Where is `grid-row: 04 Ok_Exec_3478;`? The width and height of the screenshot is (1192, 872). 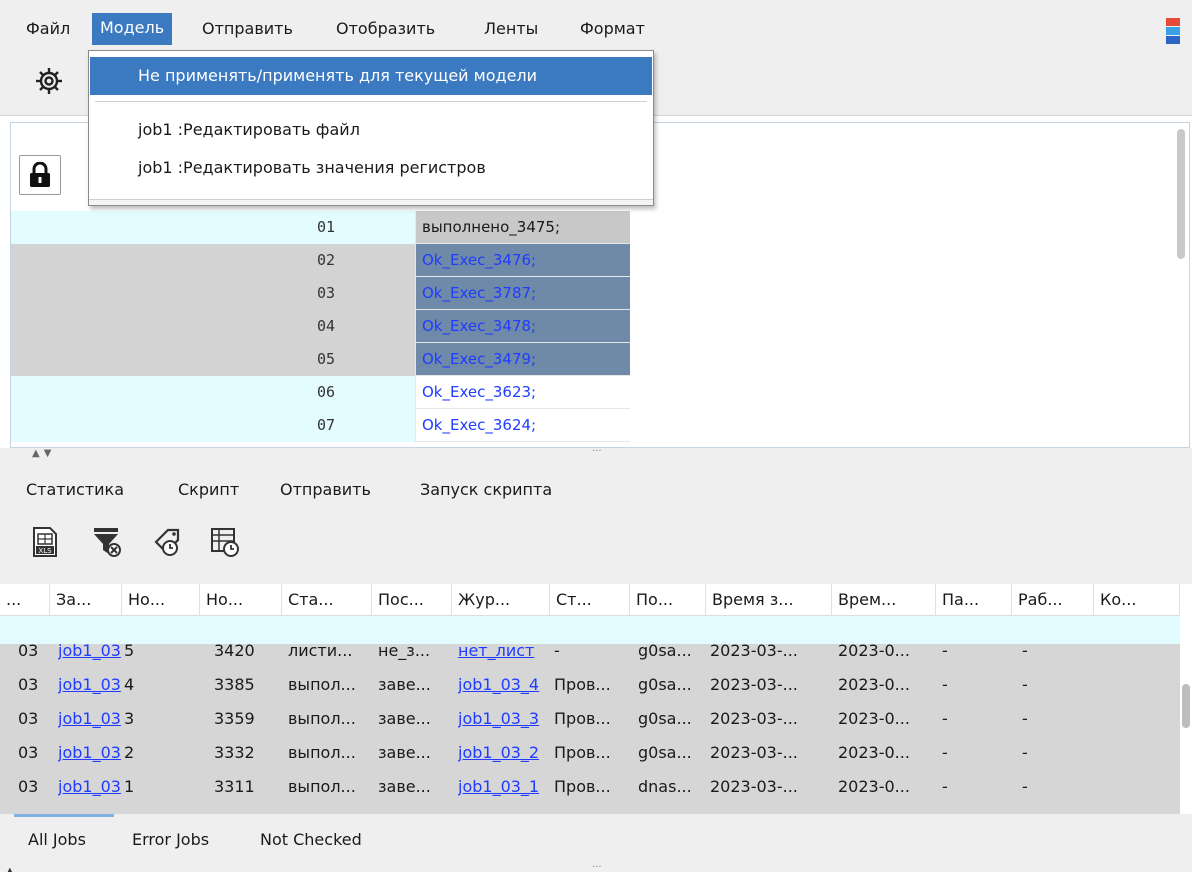 grid-row: 04 Ok_Exec_3478; is located at coordinates (321, 326).